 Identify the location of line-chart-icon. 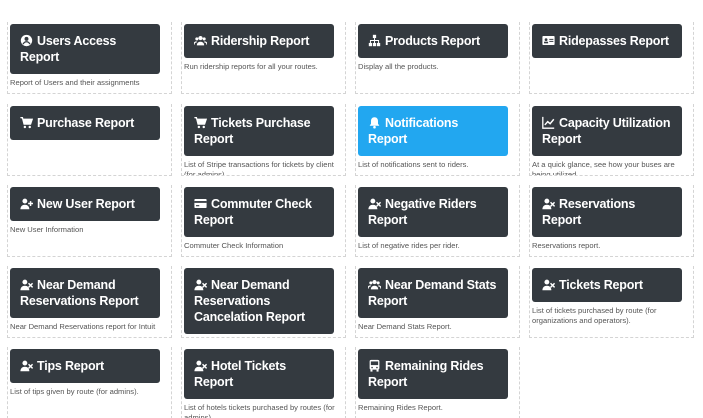
(548, 122).